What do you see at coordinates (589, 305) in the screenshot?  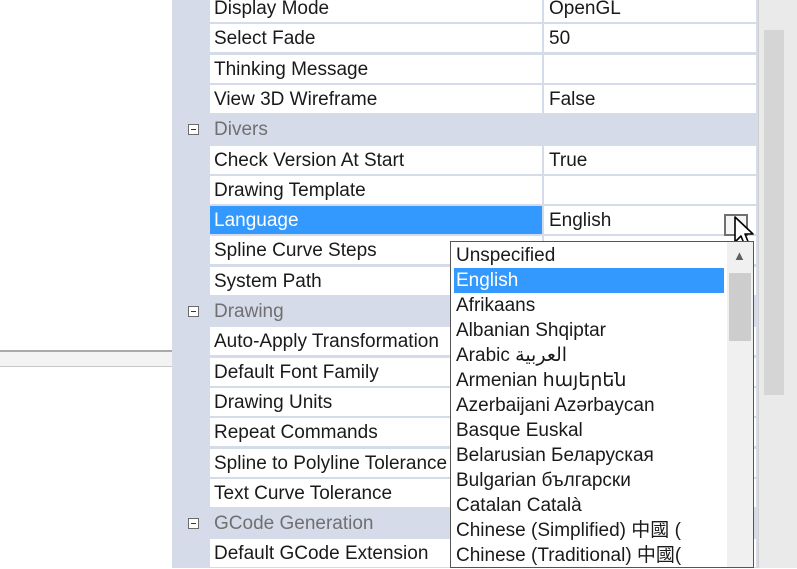 I see `language-option: Afrikaans` at bounding box center [589, 305].